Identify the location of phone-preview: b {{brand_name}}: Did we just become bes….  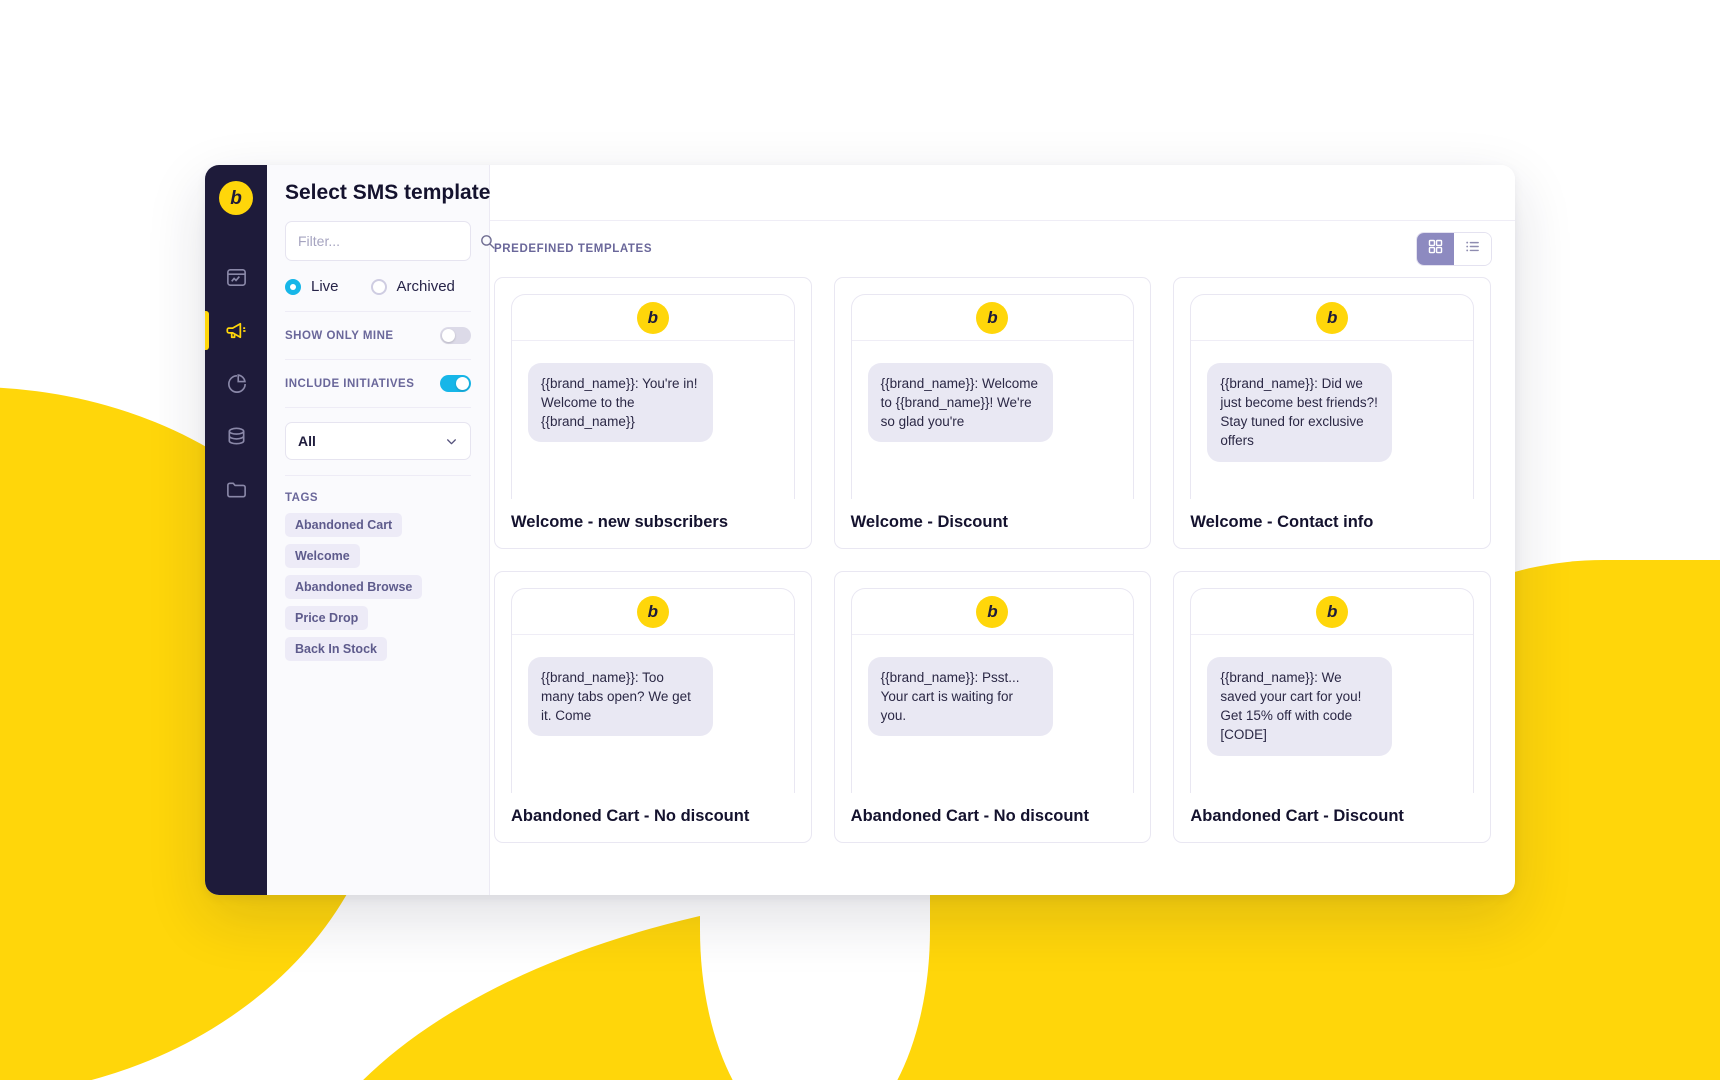
(1332, 397).